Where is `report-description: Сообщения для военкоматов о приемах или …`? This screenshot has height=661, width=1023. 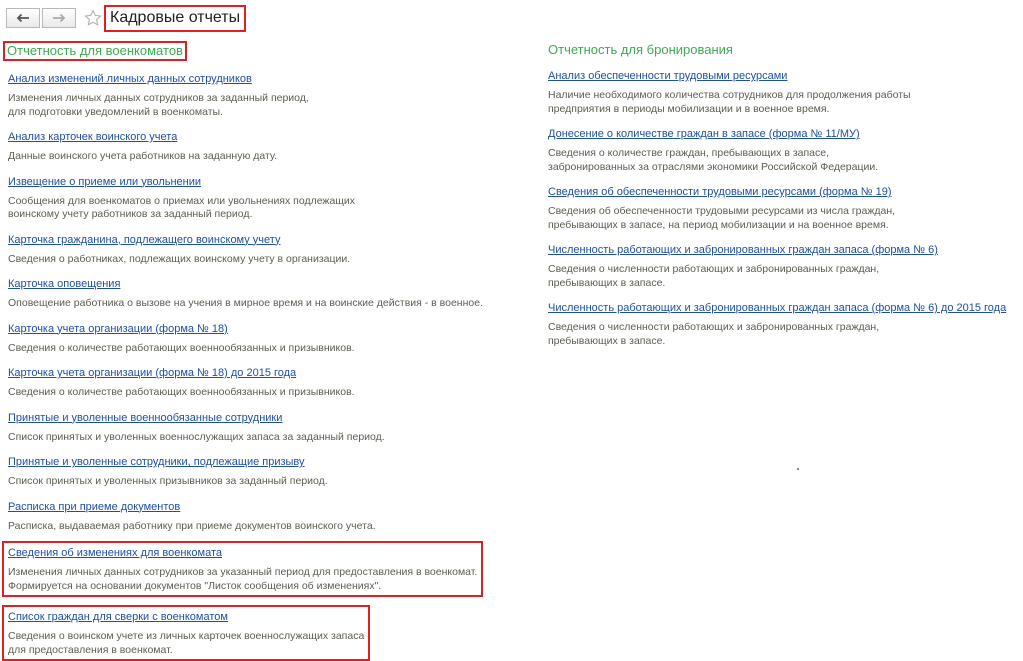
report-description: Сообщения для военкоматов о приемах или … is located at coordinates (182, 207).